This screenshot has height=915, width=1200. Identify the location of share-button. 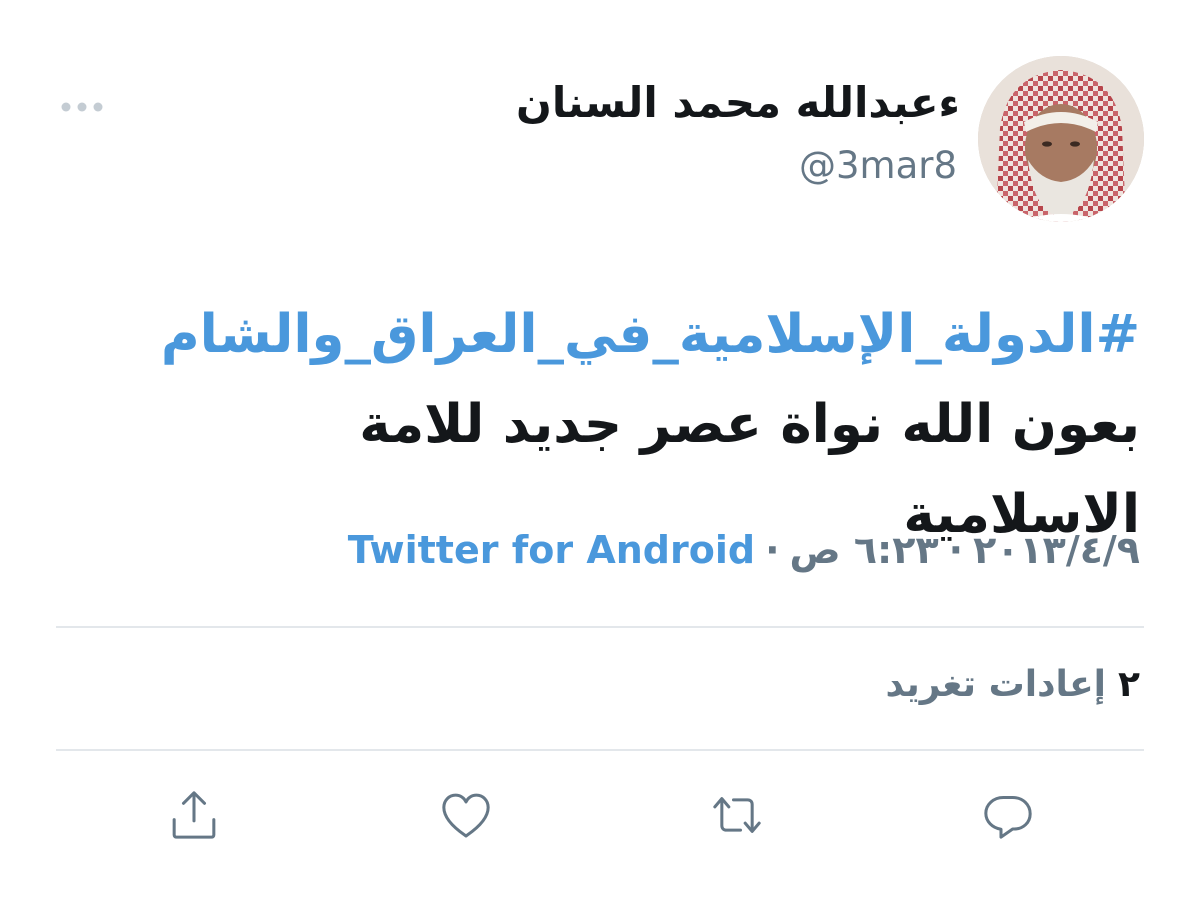
(194, 815).